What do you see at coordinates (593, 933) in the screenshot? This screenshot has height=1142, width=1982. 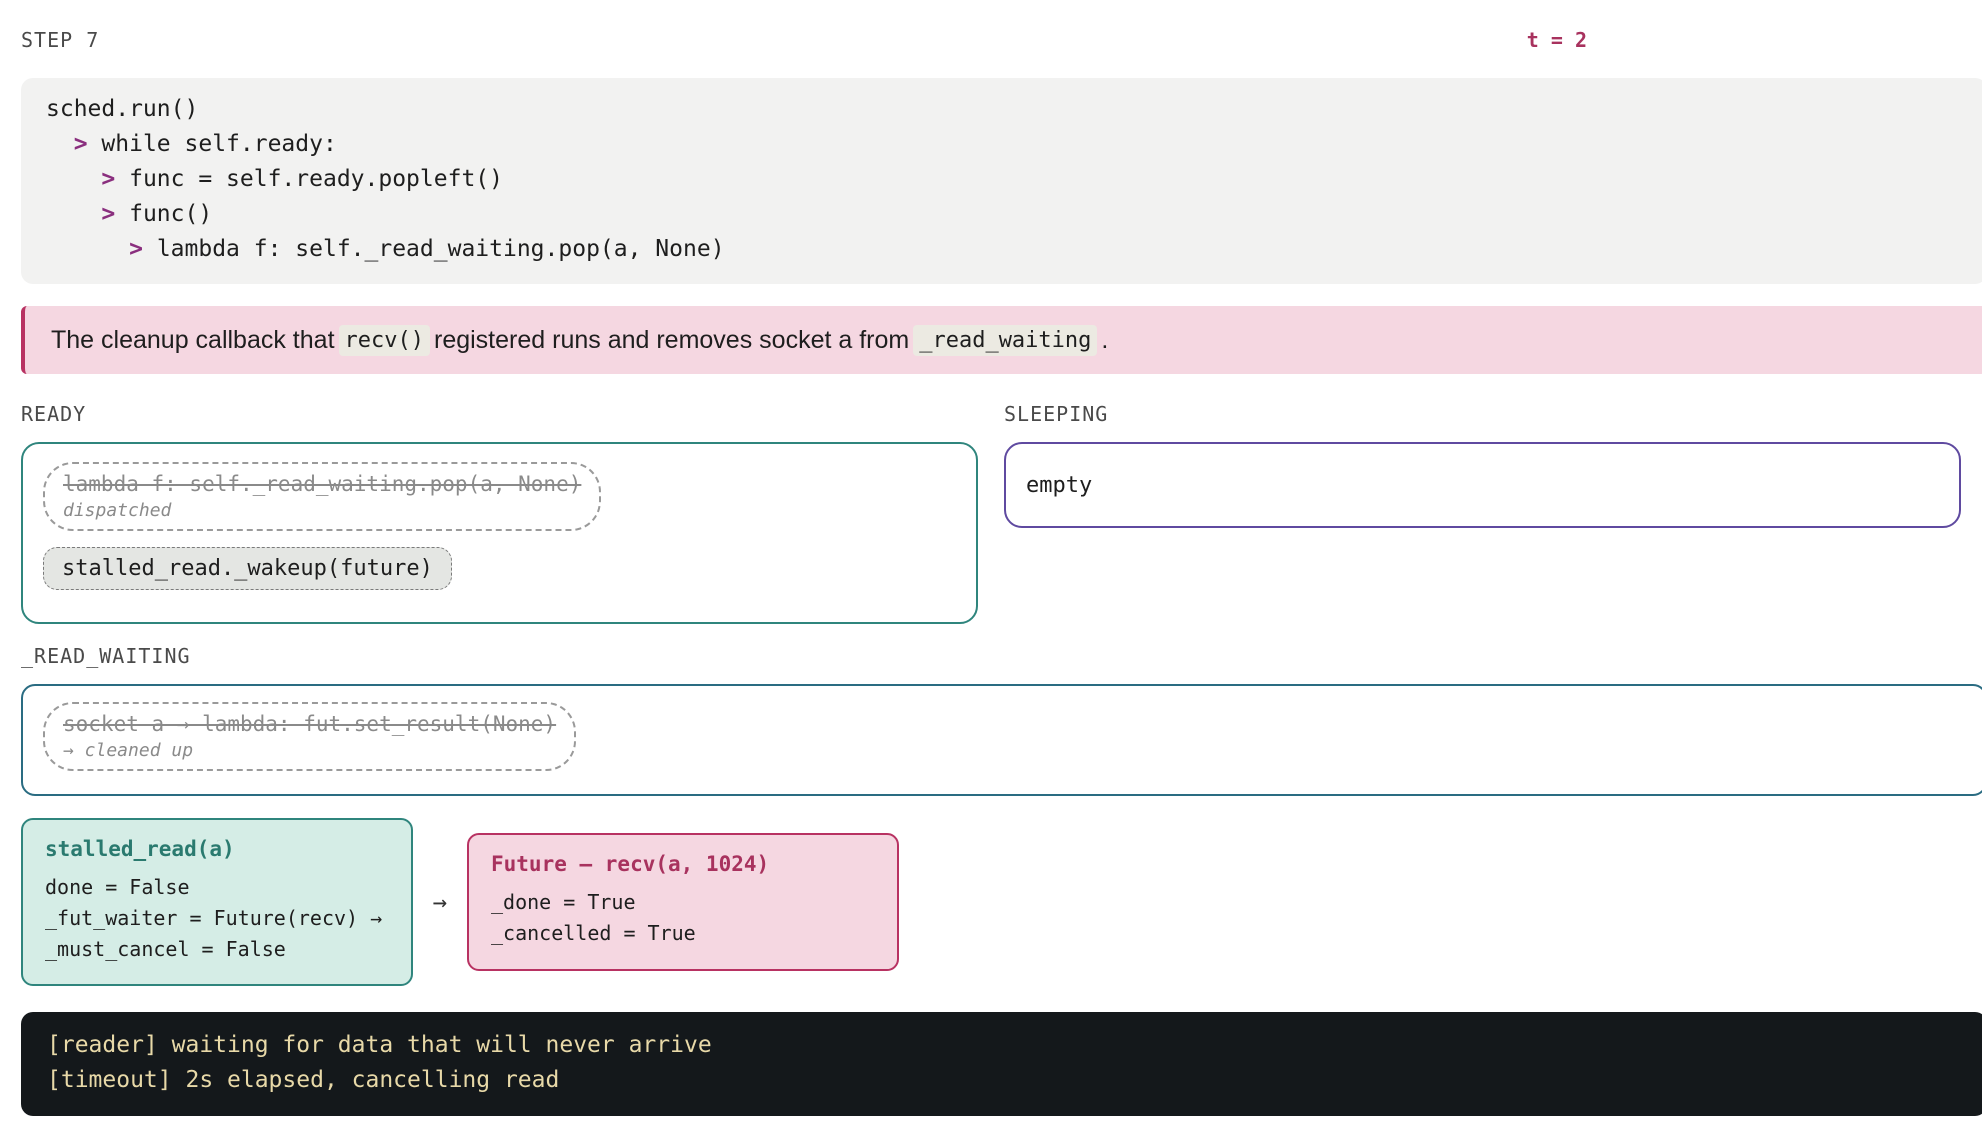 I see `future-field: _cancelled = True` at bounding box center [593, 933].